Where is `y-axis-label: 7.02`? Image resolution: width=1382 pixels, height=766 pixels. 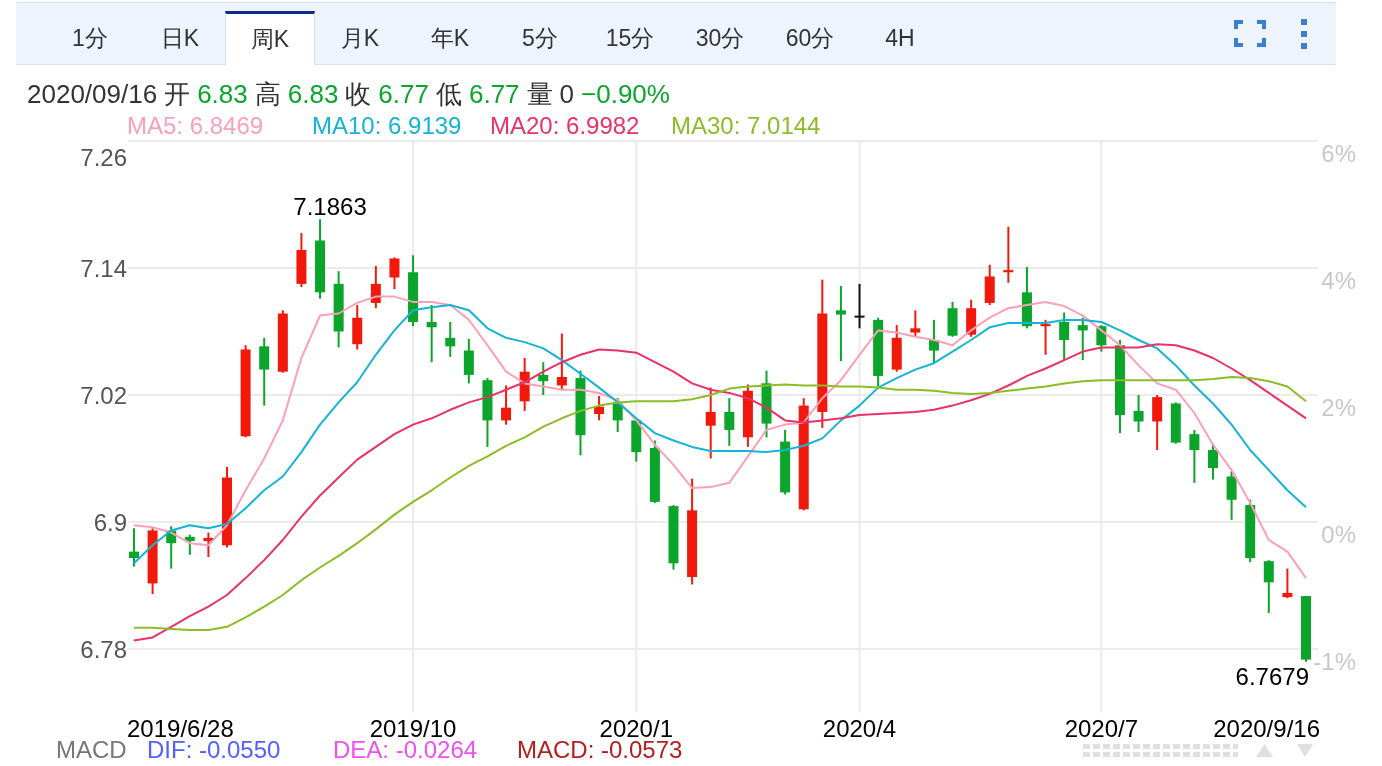
y-axis-label: 7.02 is located at coordinates (103, 395).